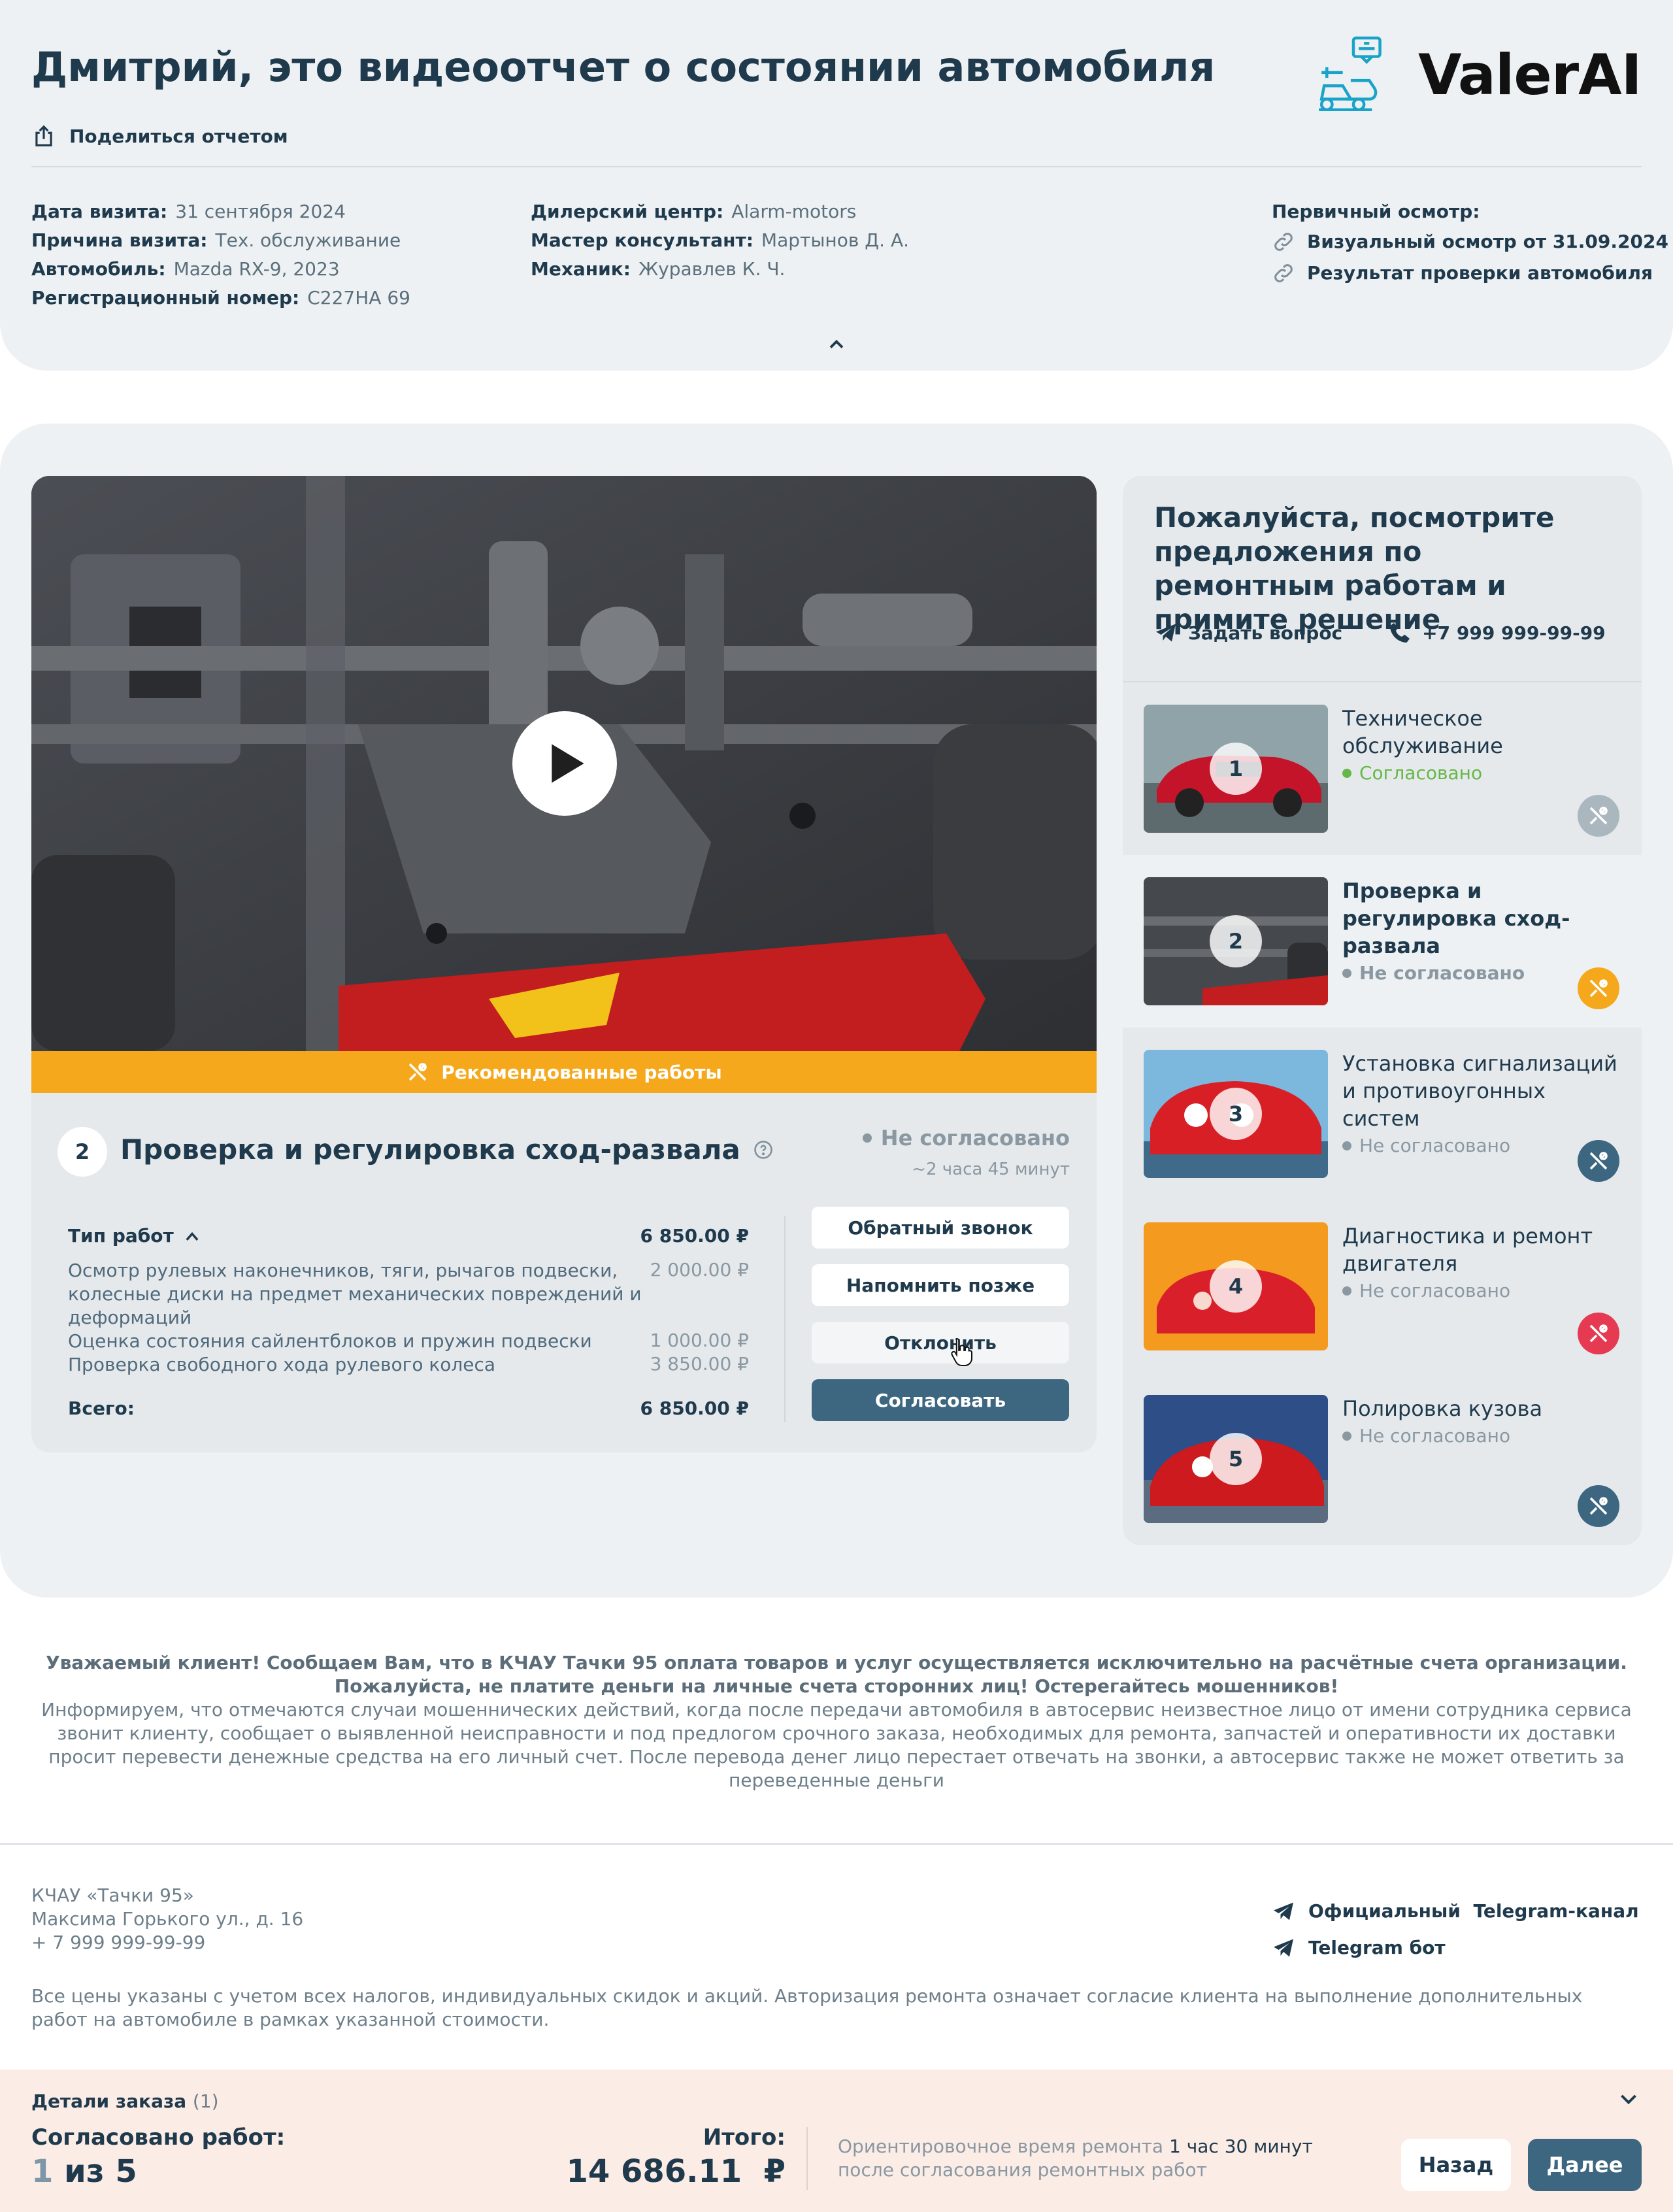  Describe the element at coordinates (1377, 1947) in the screenshot. I see `telegram-bot-label: Telegram бот` at that location.